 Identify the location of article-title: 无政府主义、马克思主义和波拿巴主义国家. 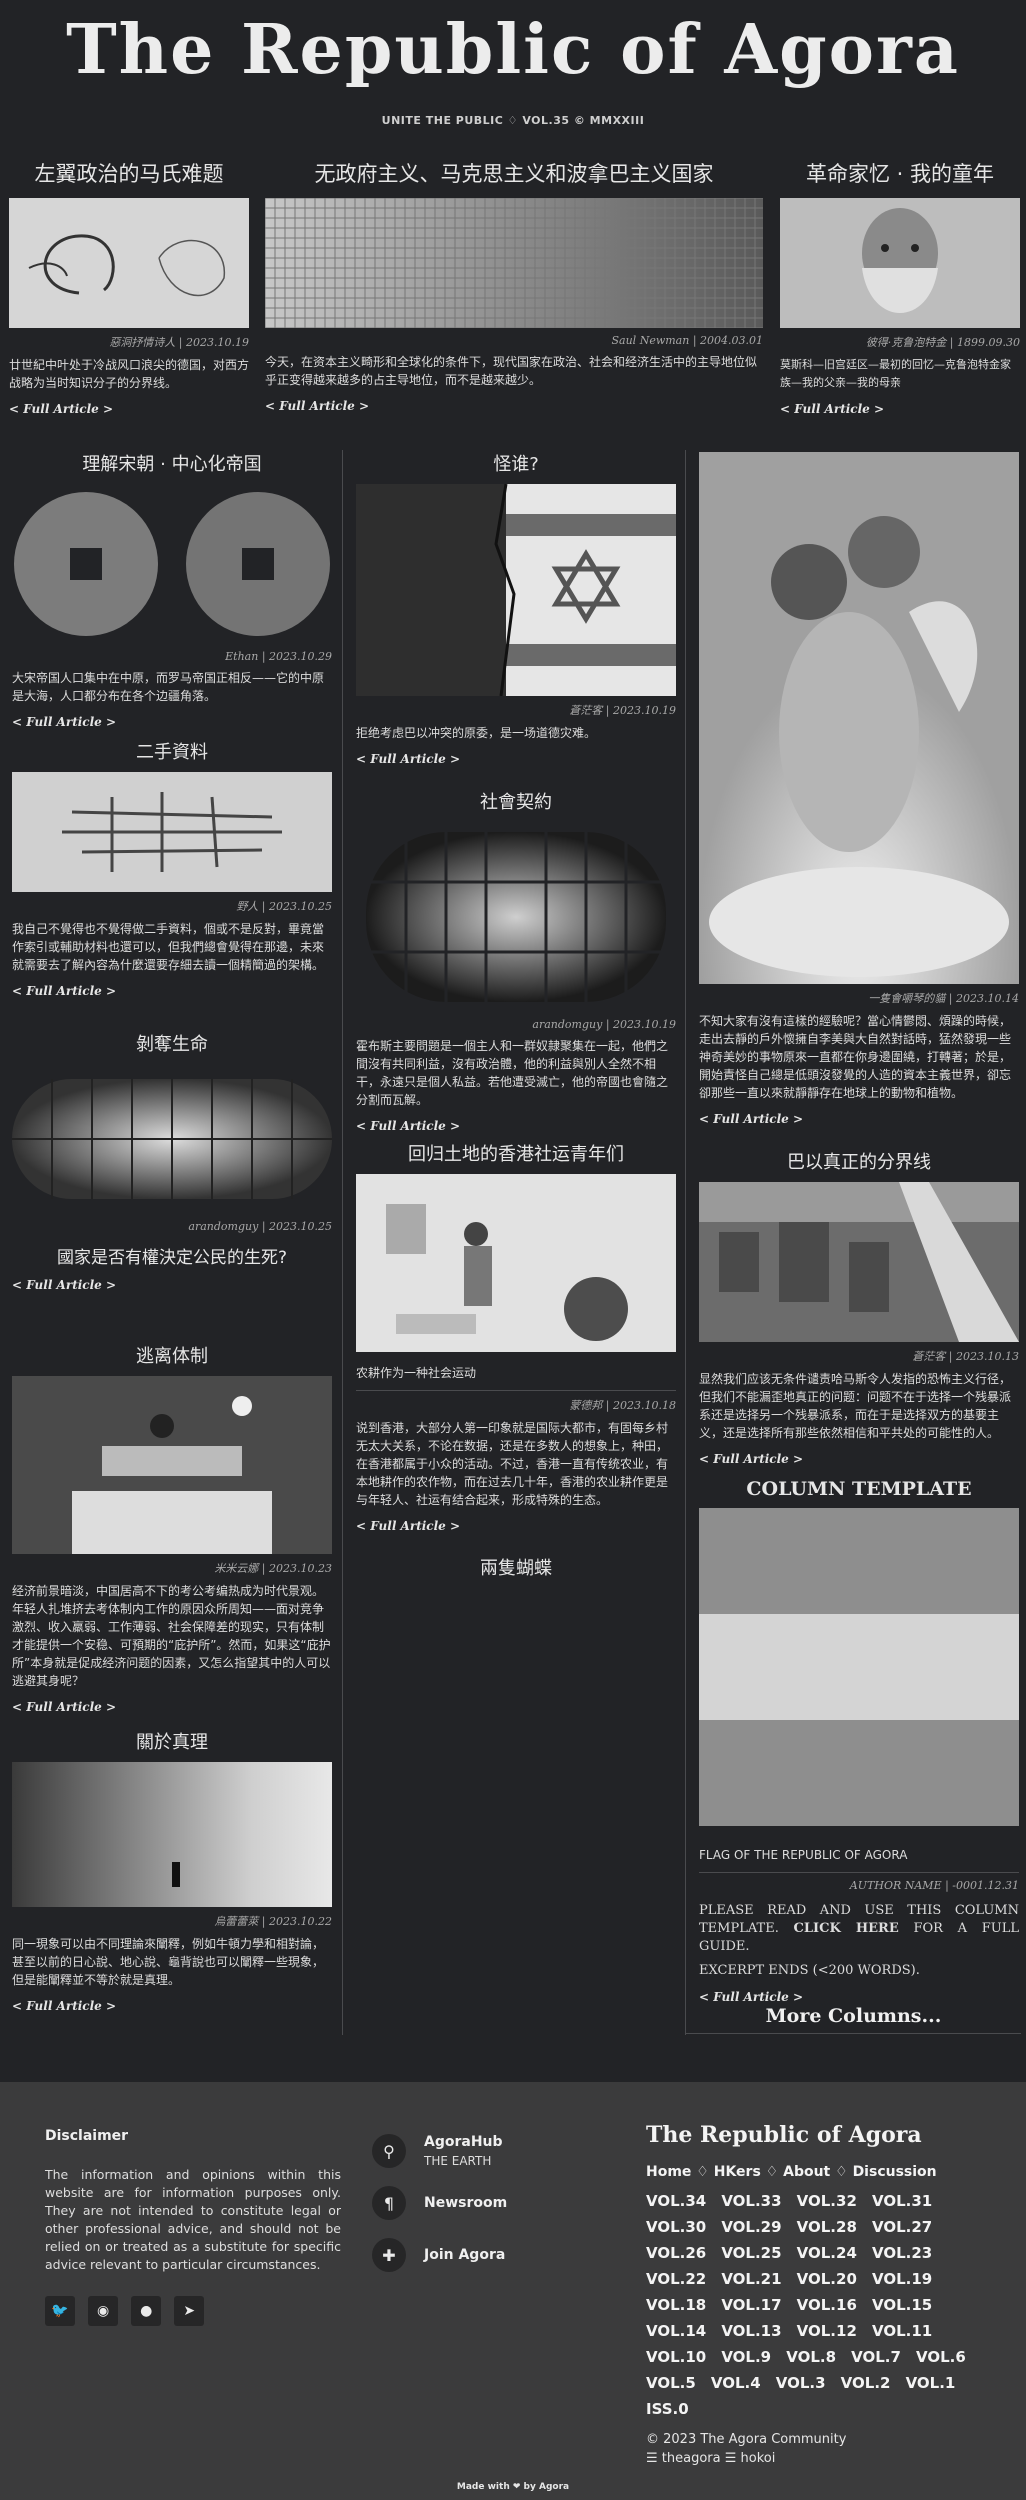
(514, 173).